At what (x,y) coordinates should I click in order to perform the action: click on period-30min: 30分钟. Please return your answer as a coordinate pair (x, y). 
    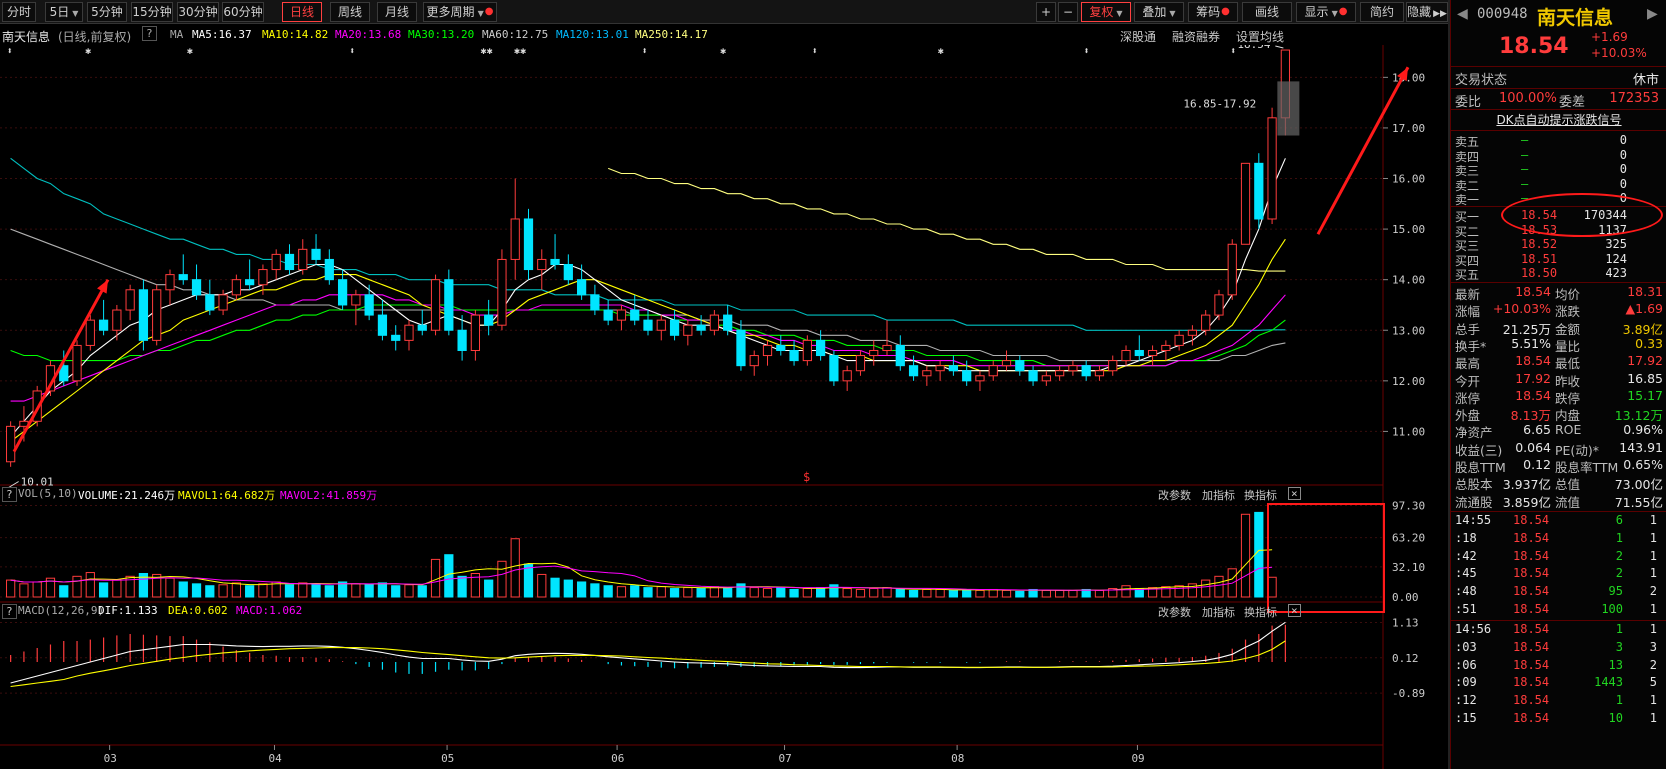
    Looking at the image, I should click on (198, 12).